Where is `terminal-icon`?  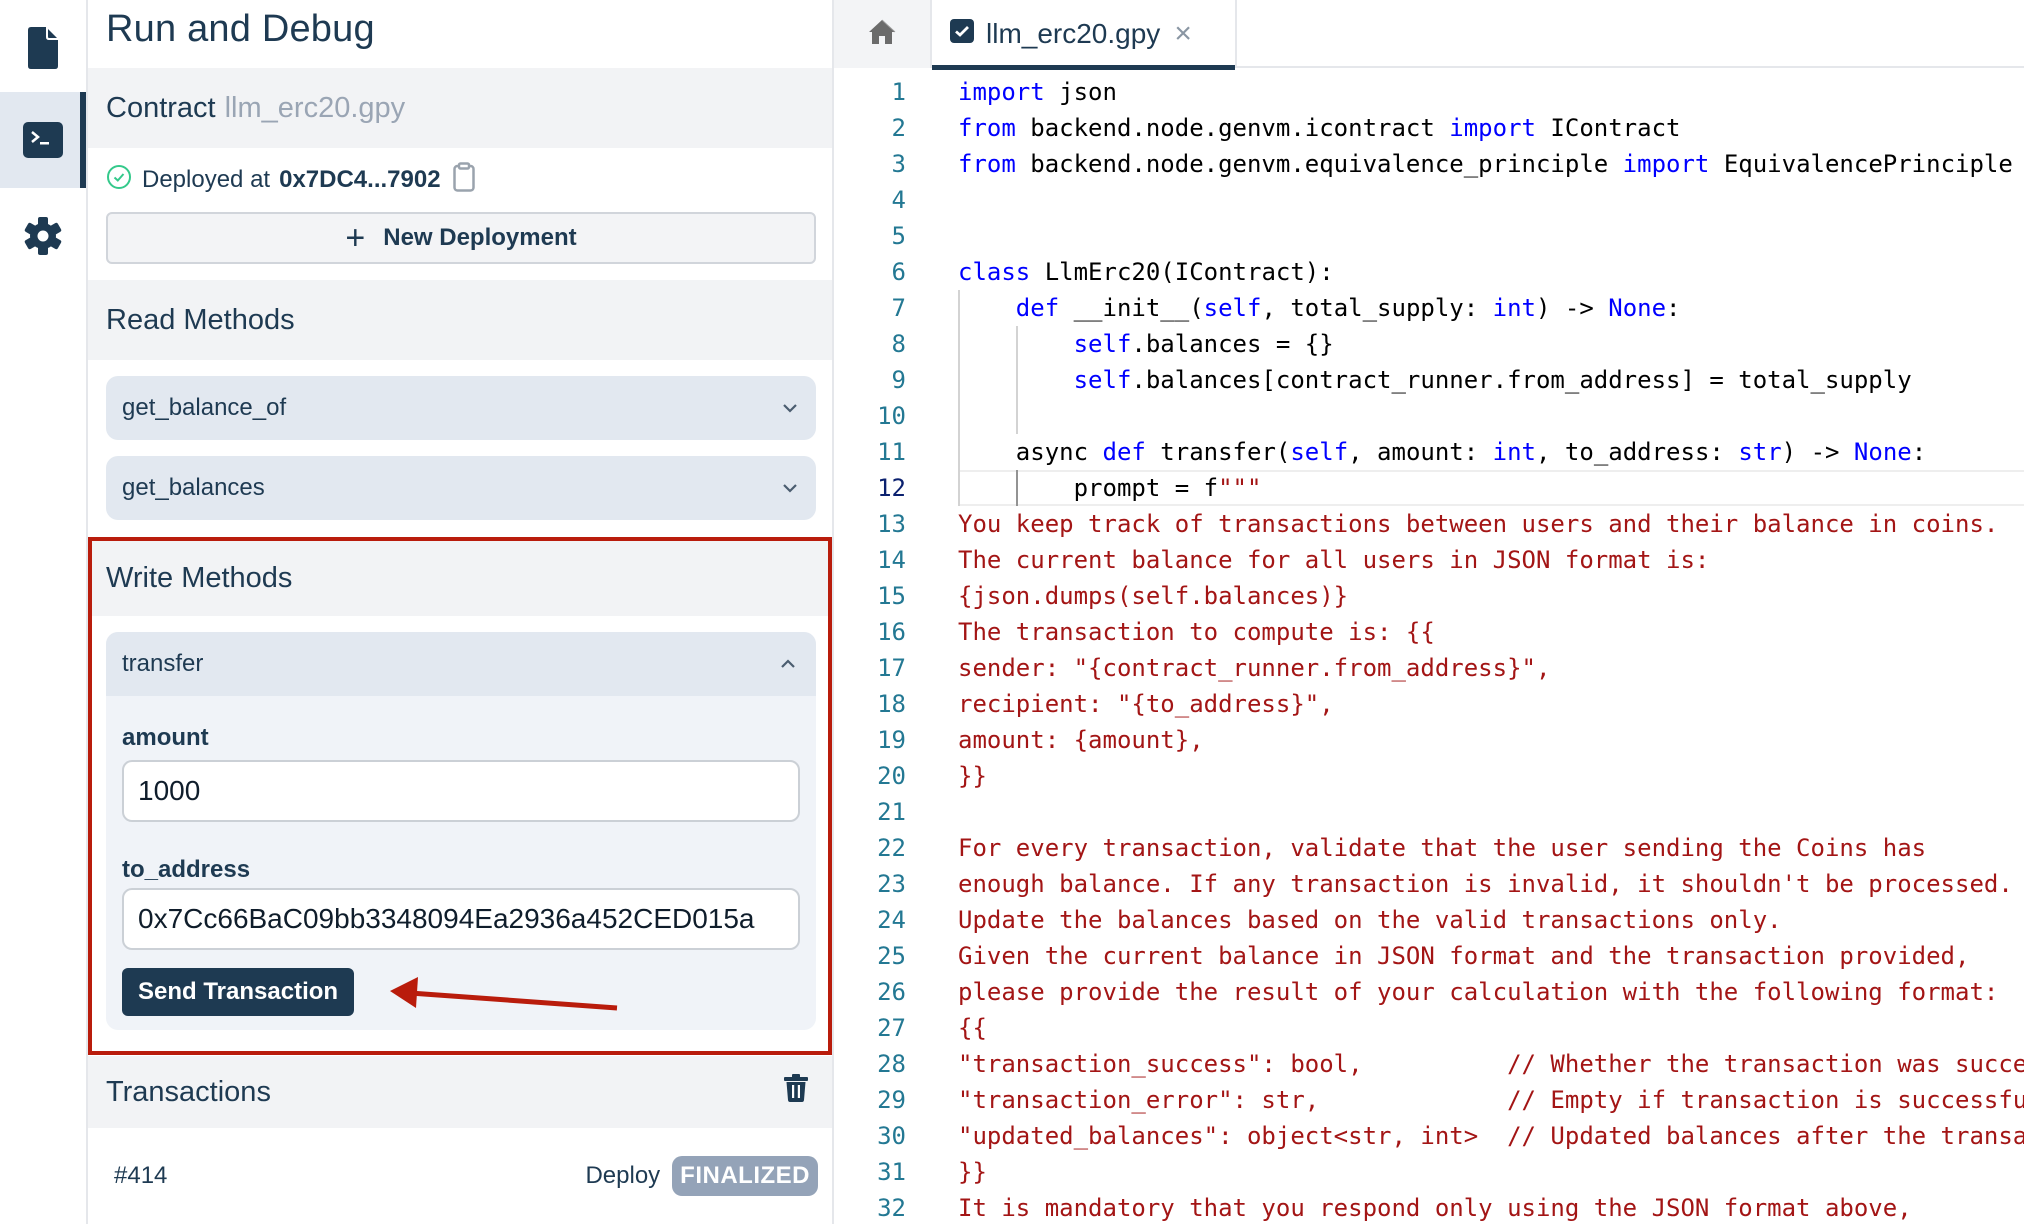 terminal-icon is located at coordinates (43, 140).